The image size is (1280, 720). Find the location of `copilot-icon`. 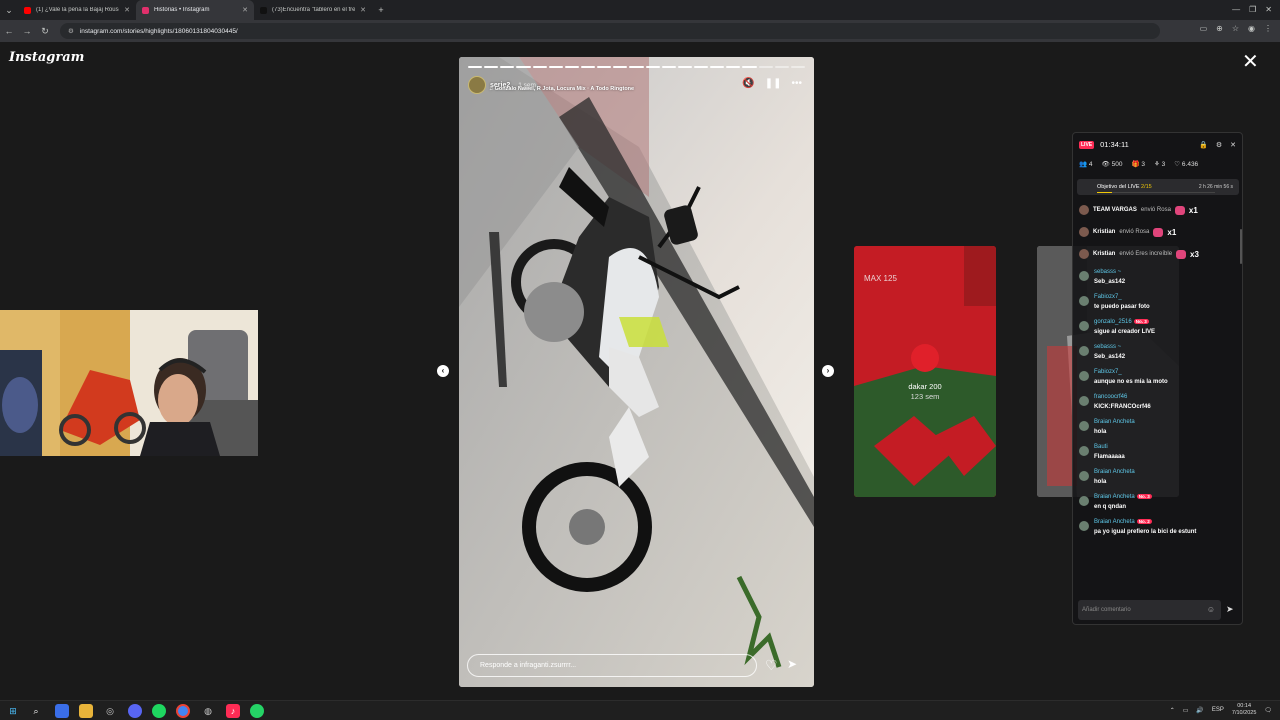

copilot-icon is located at coordinates (62, 711).